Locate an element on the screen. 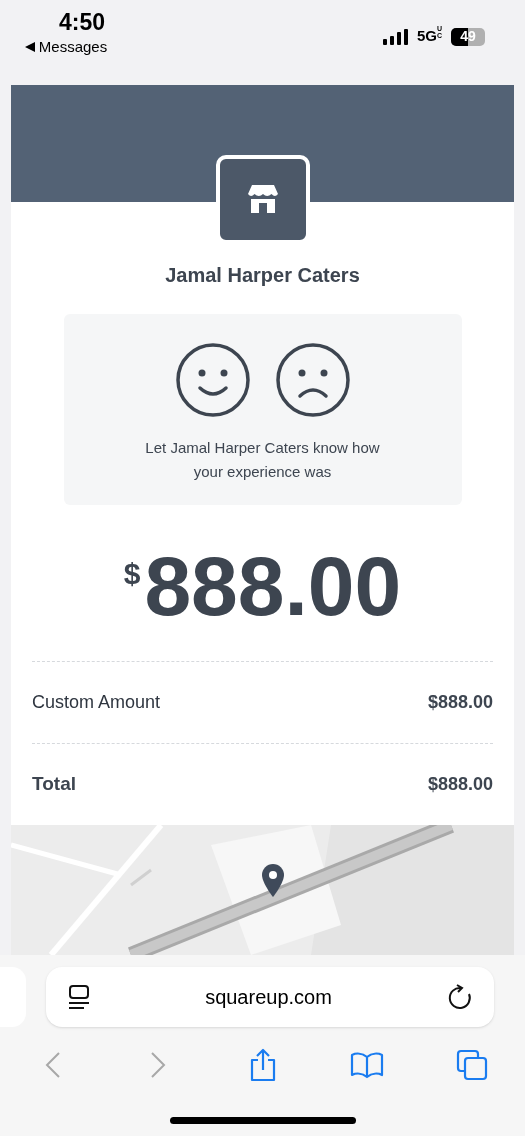  total-value: $888.00 is located at coordinates (460, 784).